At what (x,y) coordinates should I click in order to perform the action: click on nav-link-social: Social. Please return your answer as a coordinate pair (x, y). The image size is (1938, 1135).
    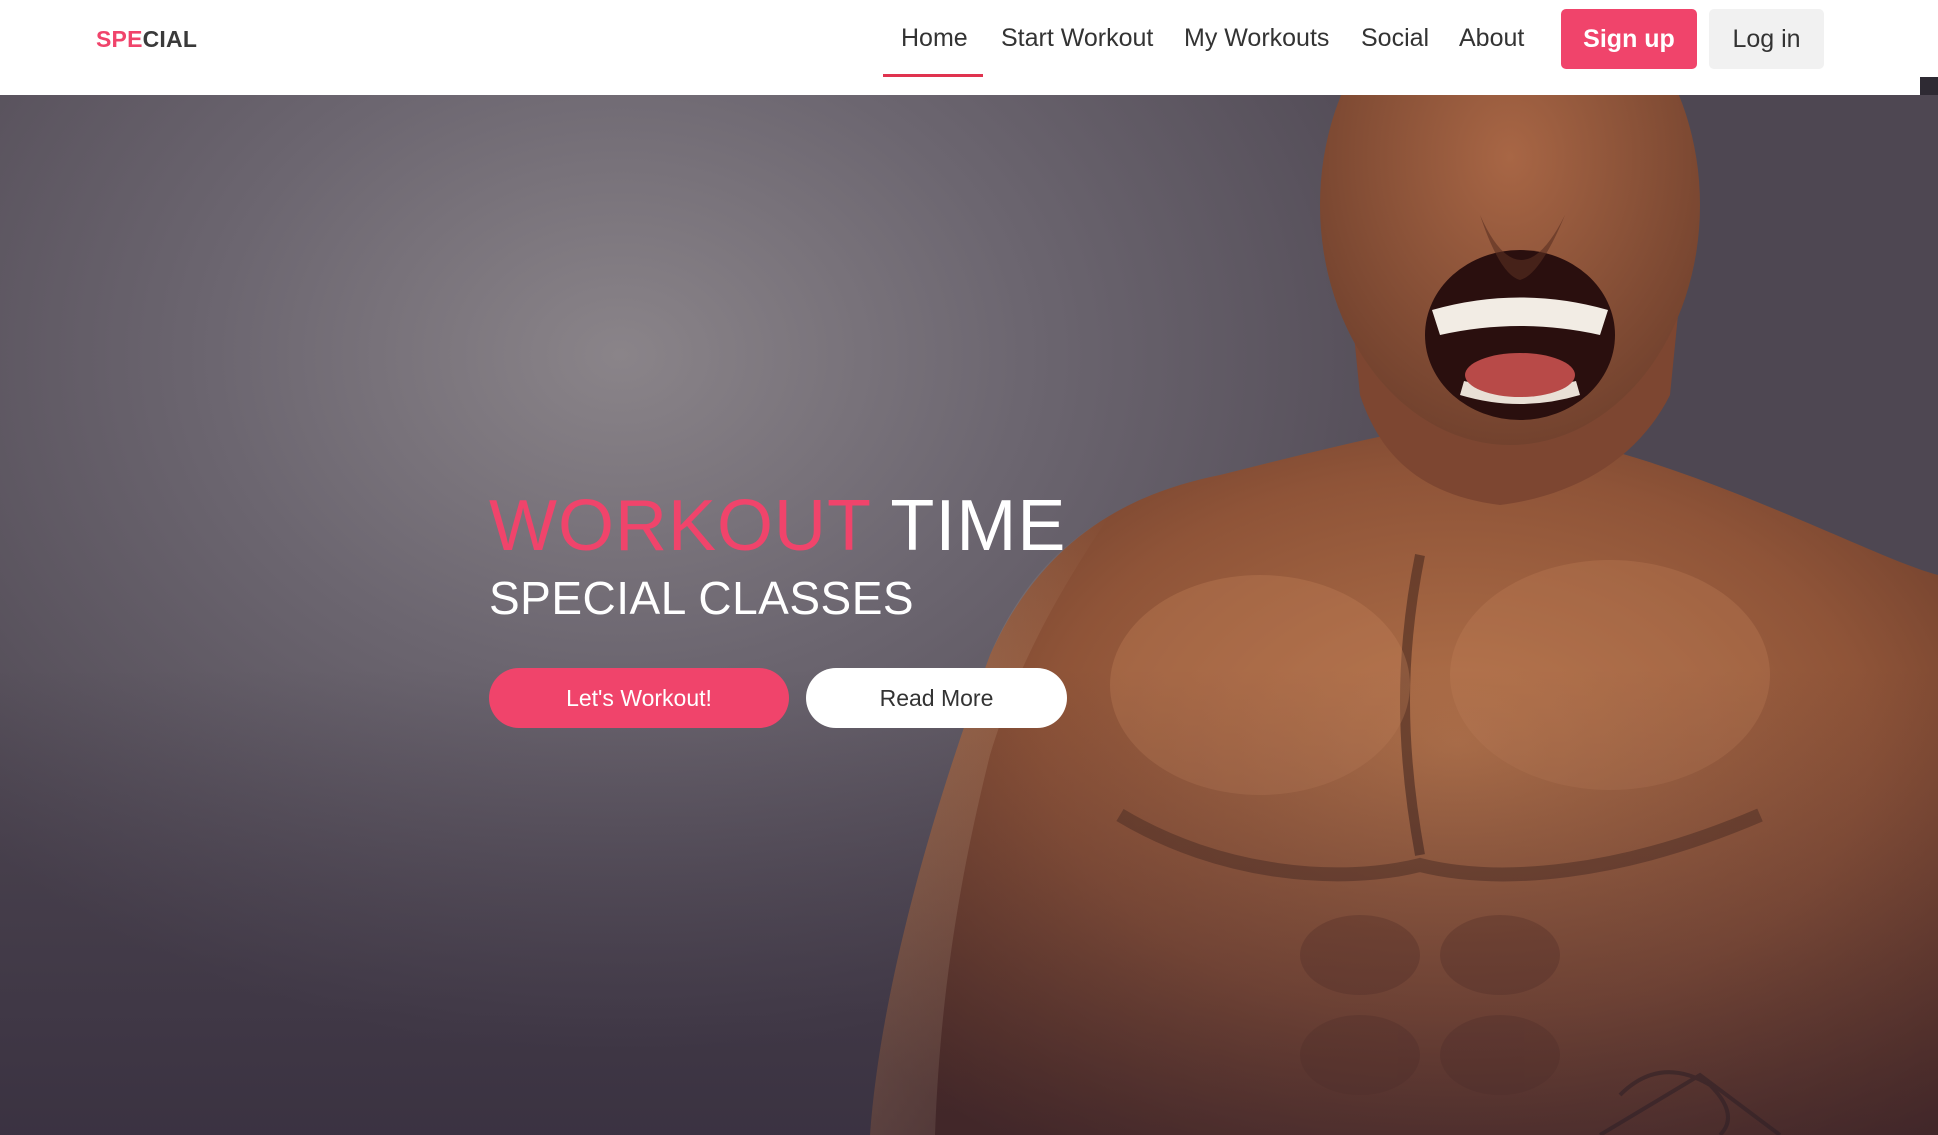
    Looking at the image, I should click on (1395, 38).